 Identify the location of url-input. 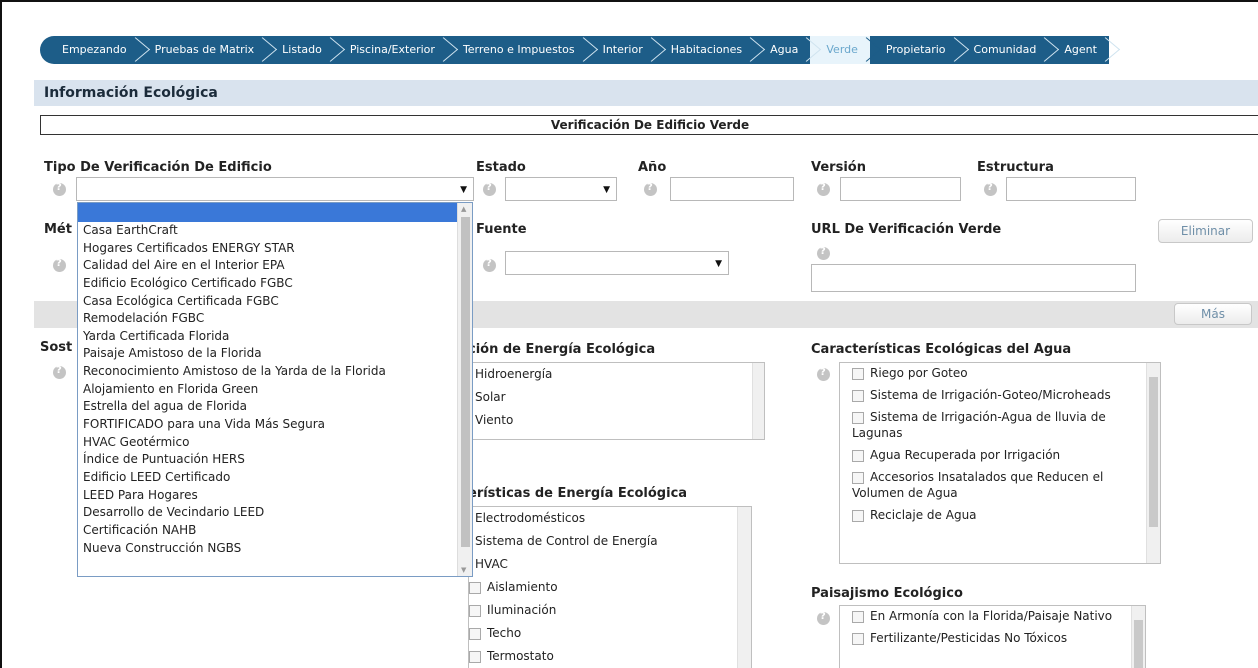
(973, 278).